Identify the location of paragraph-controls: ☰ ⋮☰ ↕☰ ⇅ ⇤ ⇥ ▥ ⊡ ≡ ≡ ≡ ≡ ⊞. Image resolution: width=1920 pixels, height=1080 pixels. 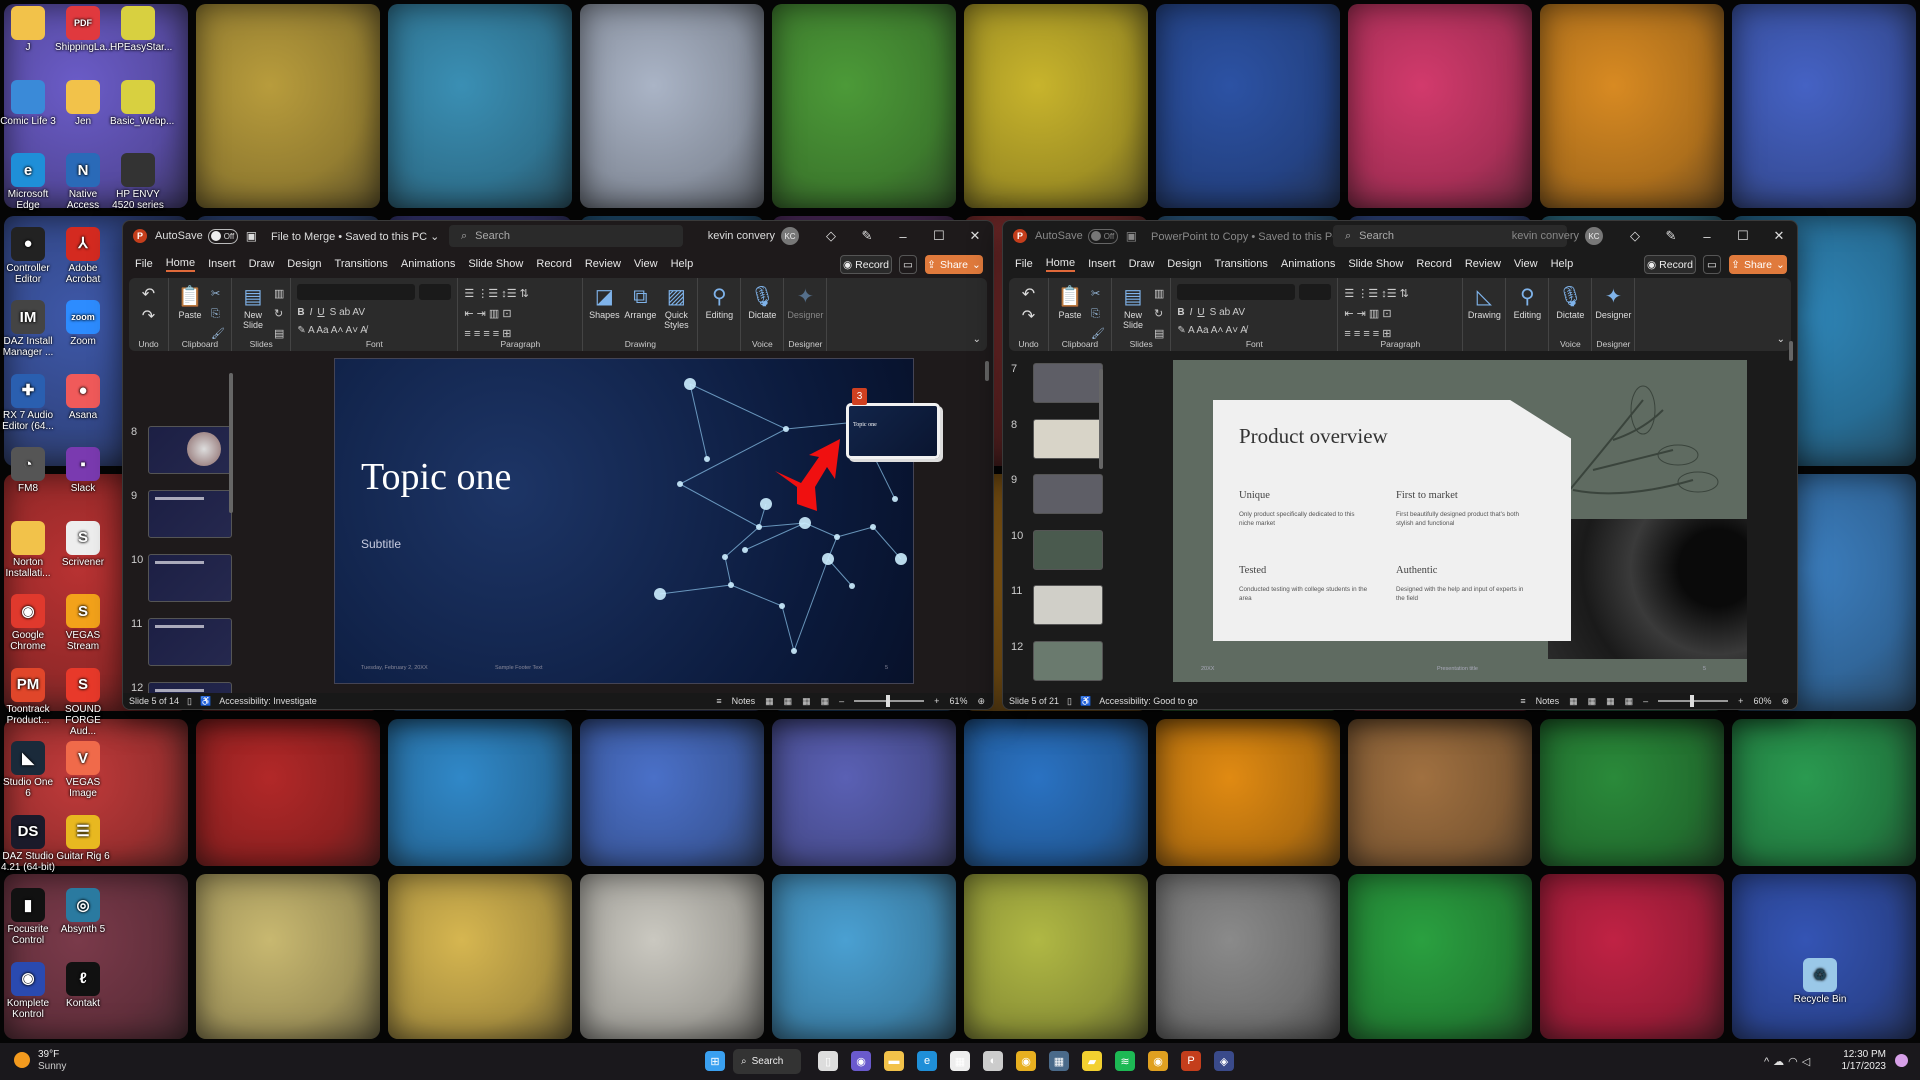
(520, 314).